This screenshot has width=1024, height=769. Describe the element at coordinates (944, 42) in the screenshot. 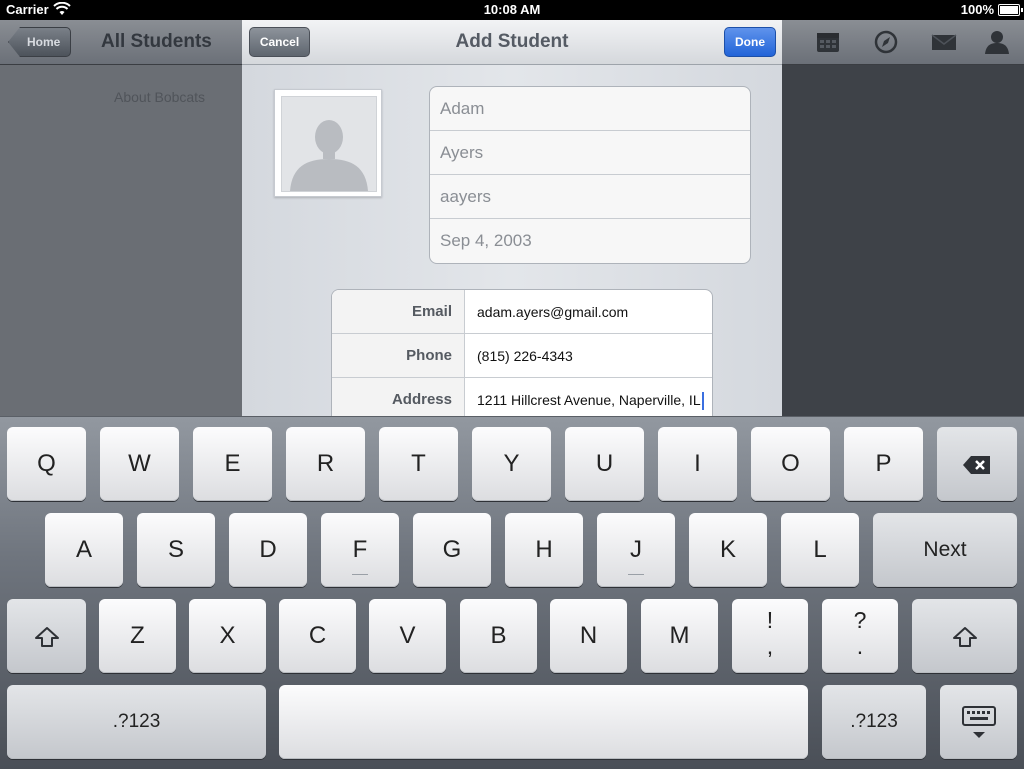

I see `mail-icon` at that location.